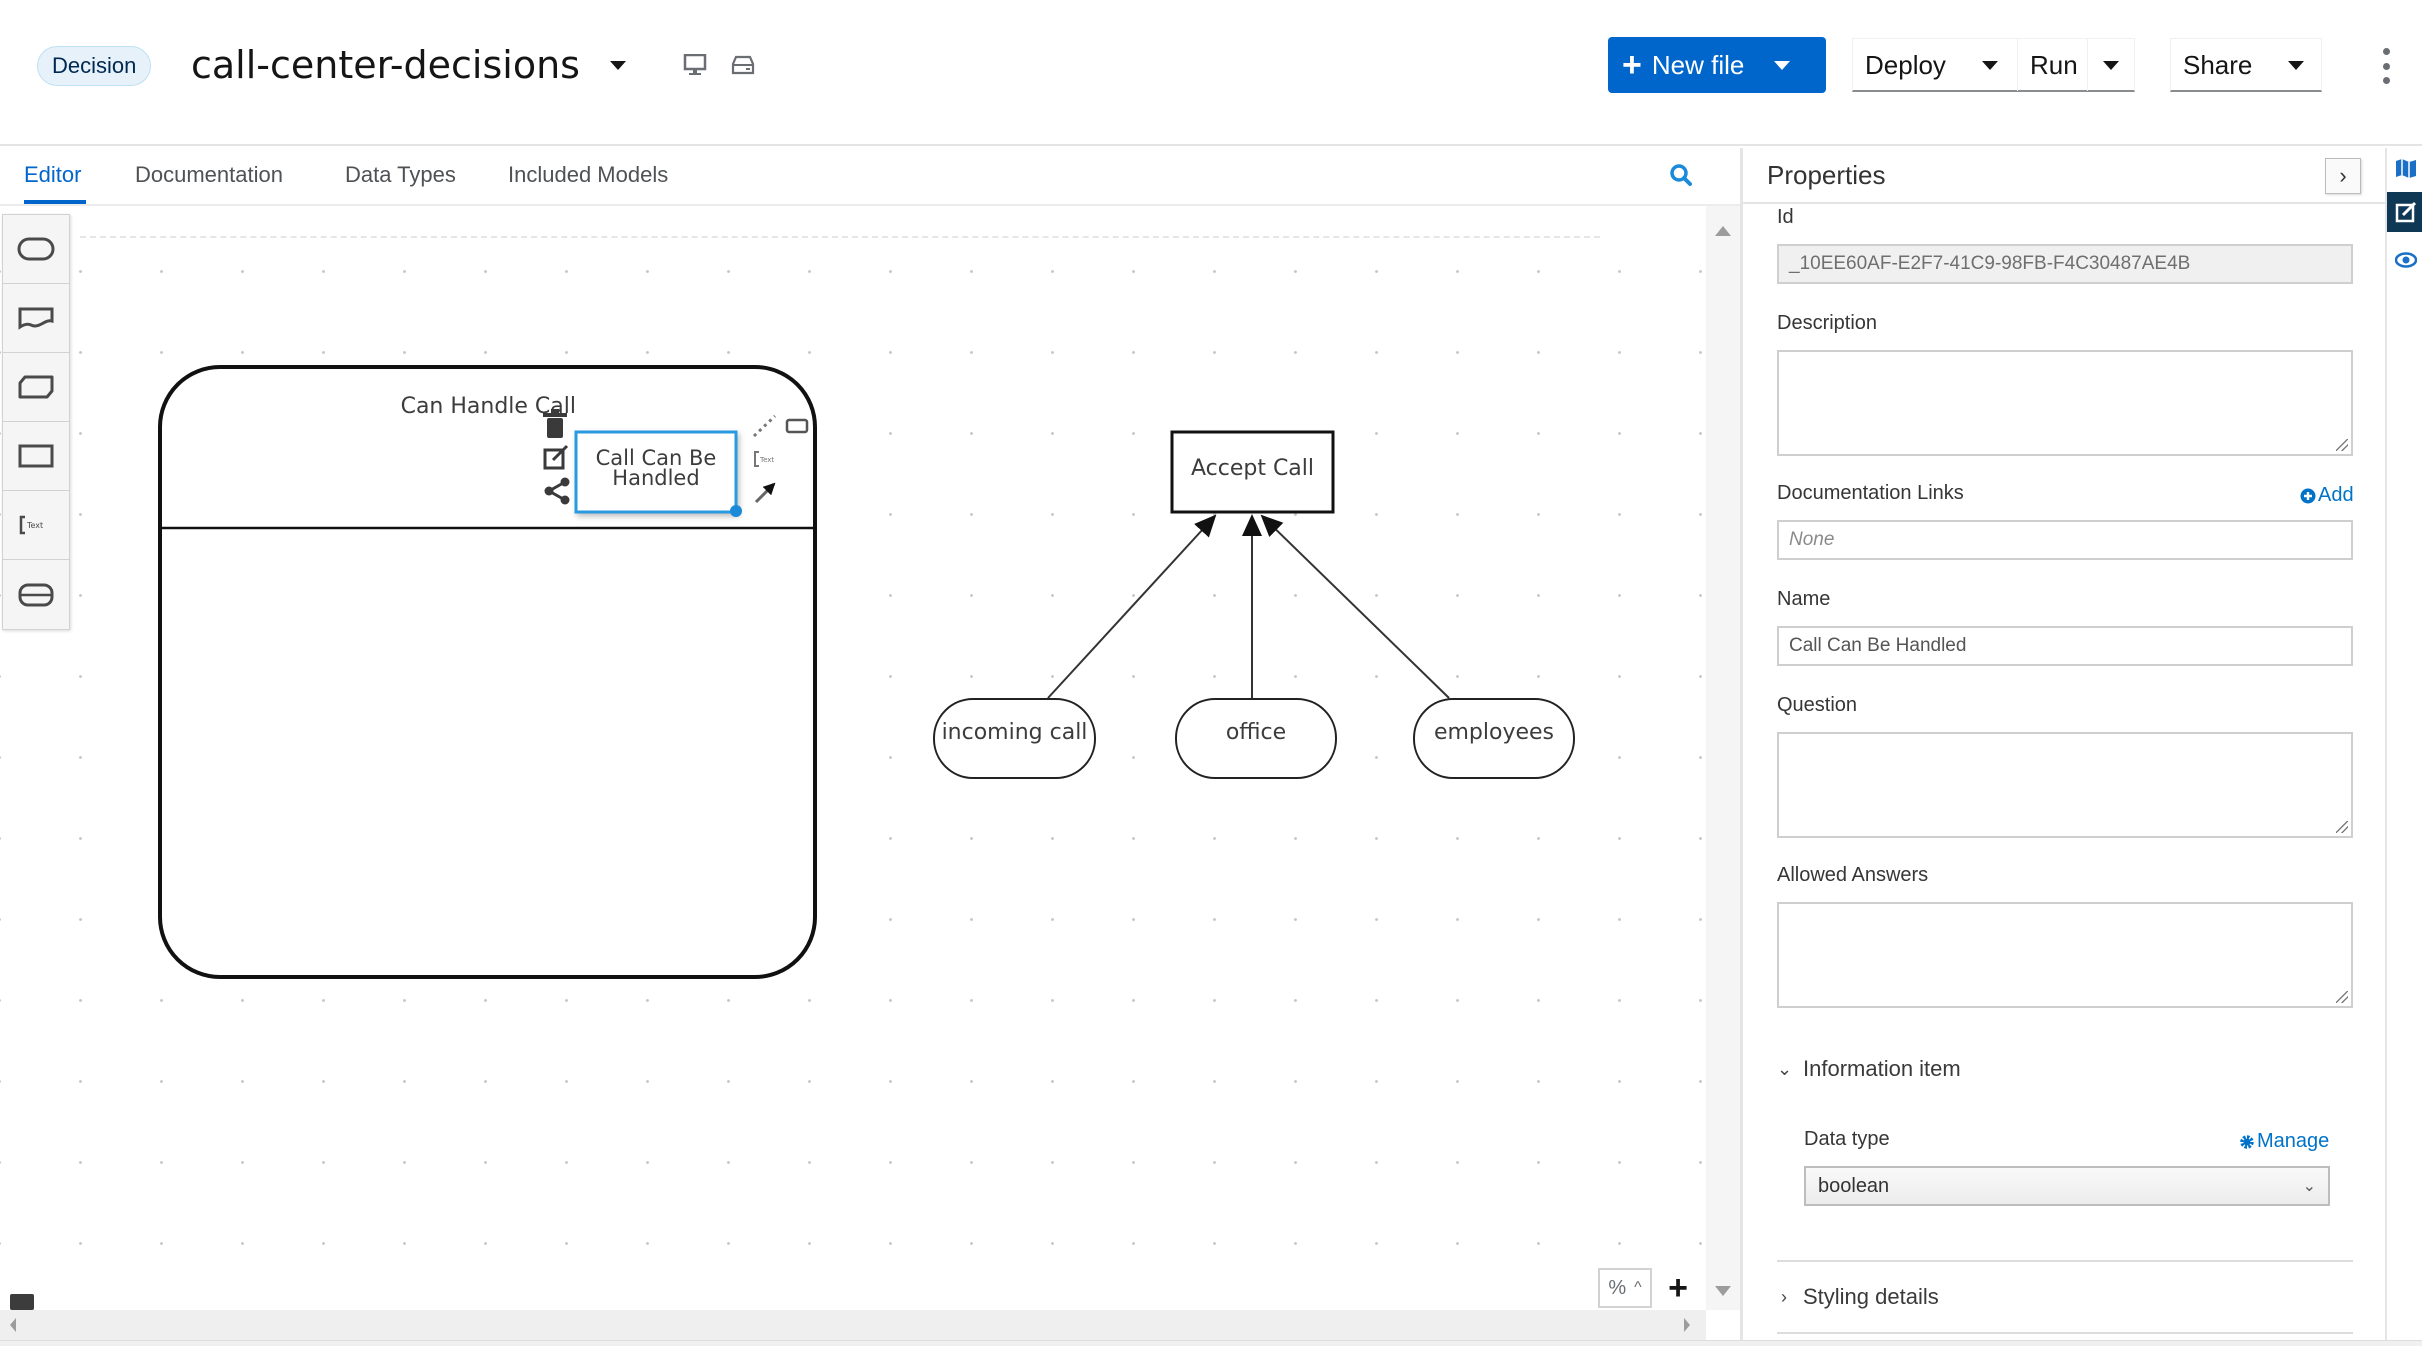 The height and width of the screenshot is (1346, 2422). I want to click on new-file-button: + New file, so click(1717, 65).